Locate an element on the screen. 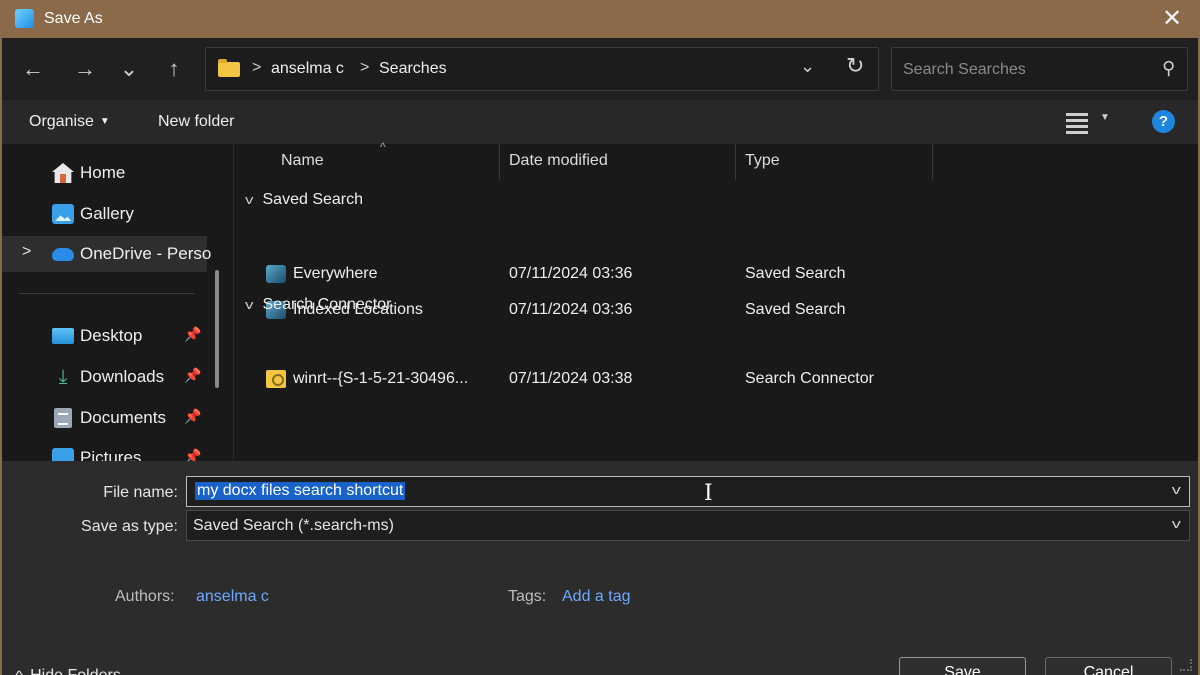 The width and height of the screenshot is (1200, 675). sidebar-item-label: Home is located at coordinates (103, 172).